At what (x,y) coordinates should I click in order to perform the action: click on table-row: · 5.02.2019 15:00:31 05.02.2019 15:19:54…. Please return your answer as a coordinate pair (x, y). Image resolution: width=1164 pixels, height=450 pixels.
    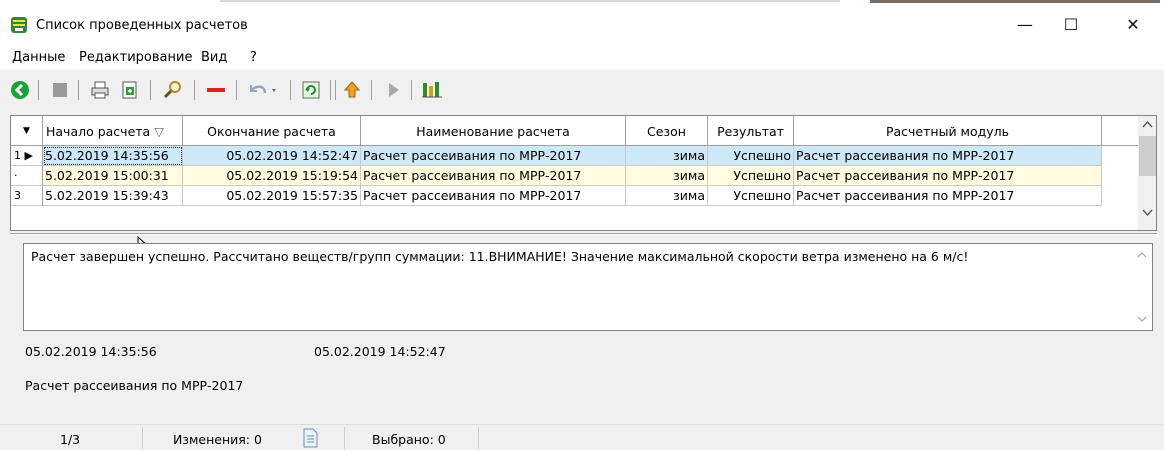
    Looking at the image, I should click on (574, 176).